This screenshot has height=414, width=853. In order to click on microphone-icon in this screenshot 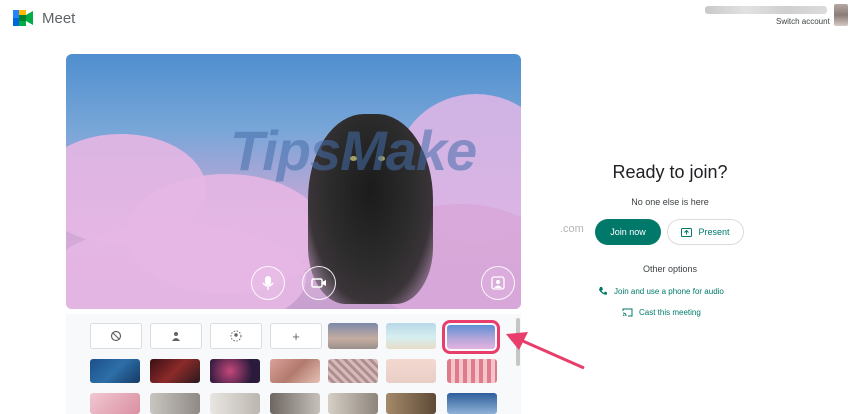, I will do `click(268, 283)`.